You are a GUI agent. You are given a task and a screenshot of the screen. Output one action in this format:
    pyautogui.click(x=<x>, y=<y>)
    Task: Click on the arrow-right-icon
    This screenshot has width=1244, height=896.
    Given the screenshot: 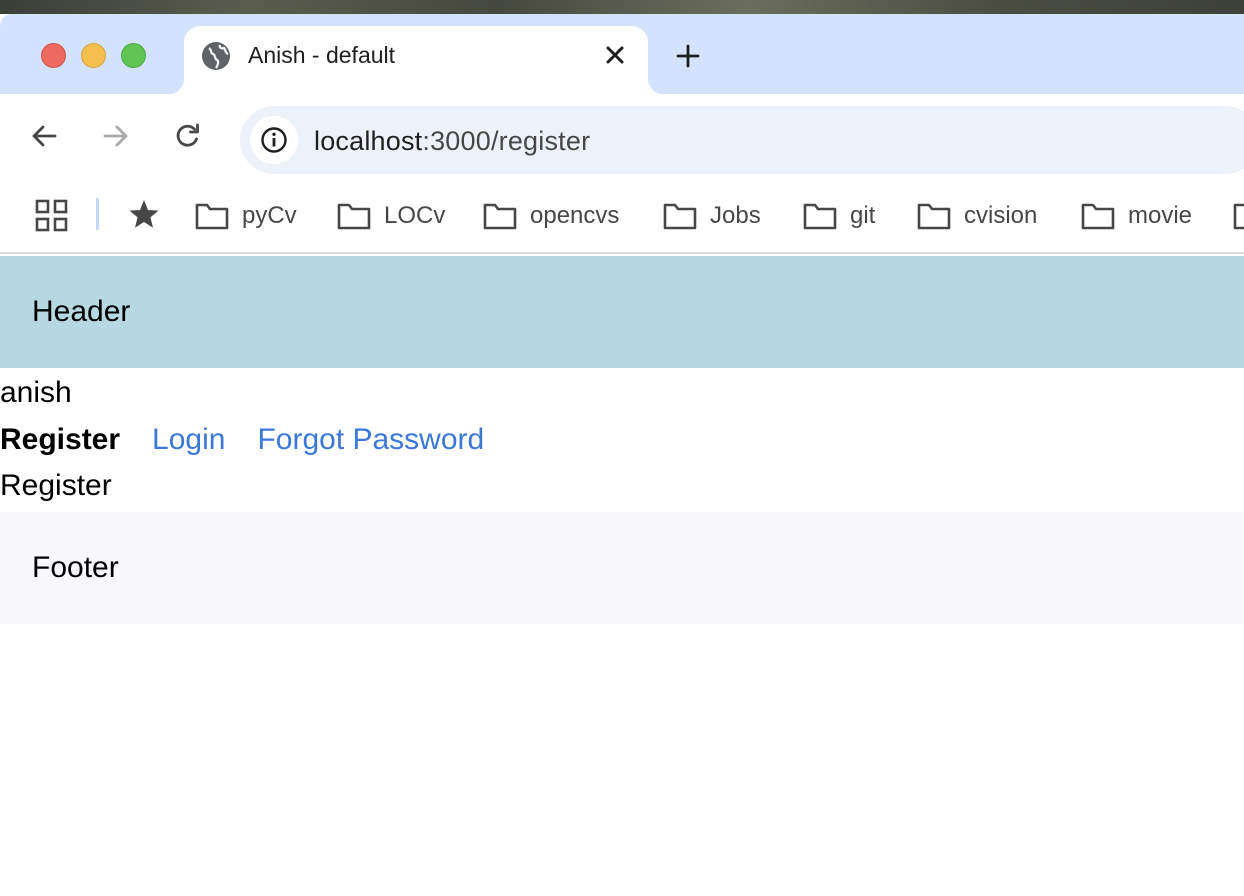 What is the action you would take?
    pyautogui.click(x=115, y=136)
    